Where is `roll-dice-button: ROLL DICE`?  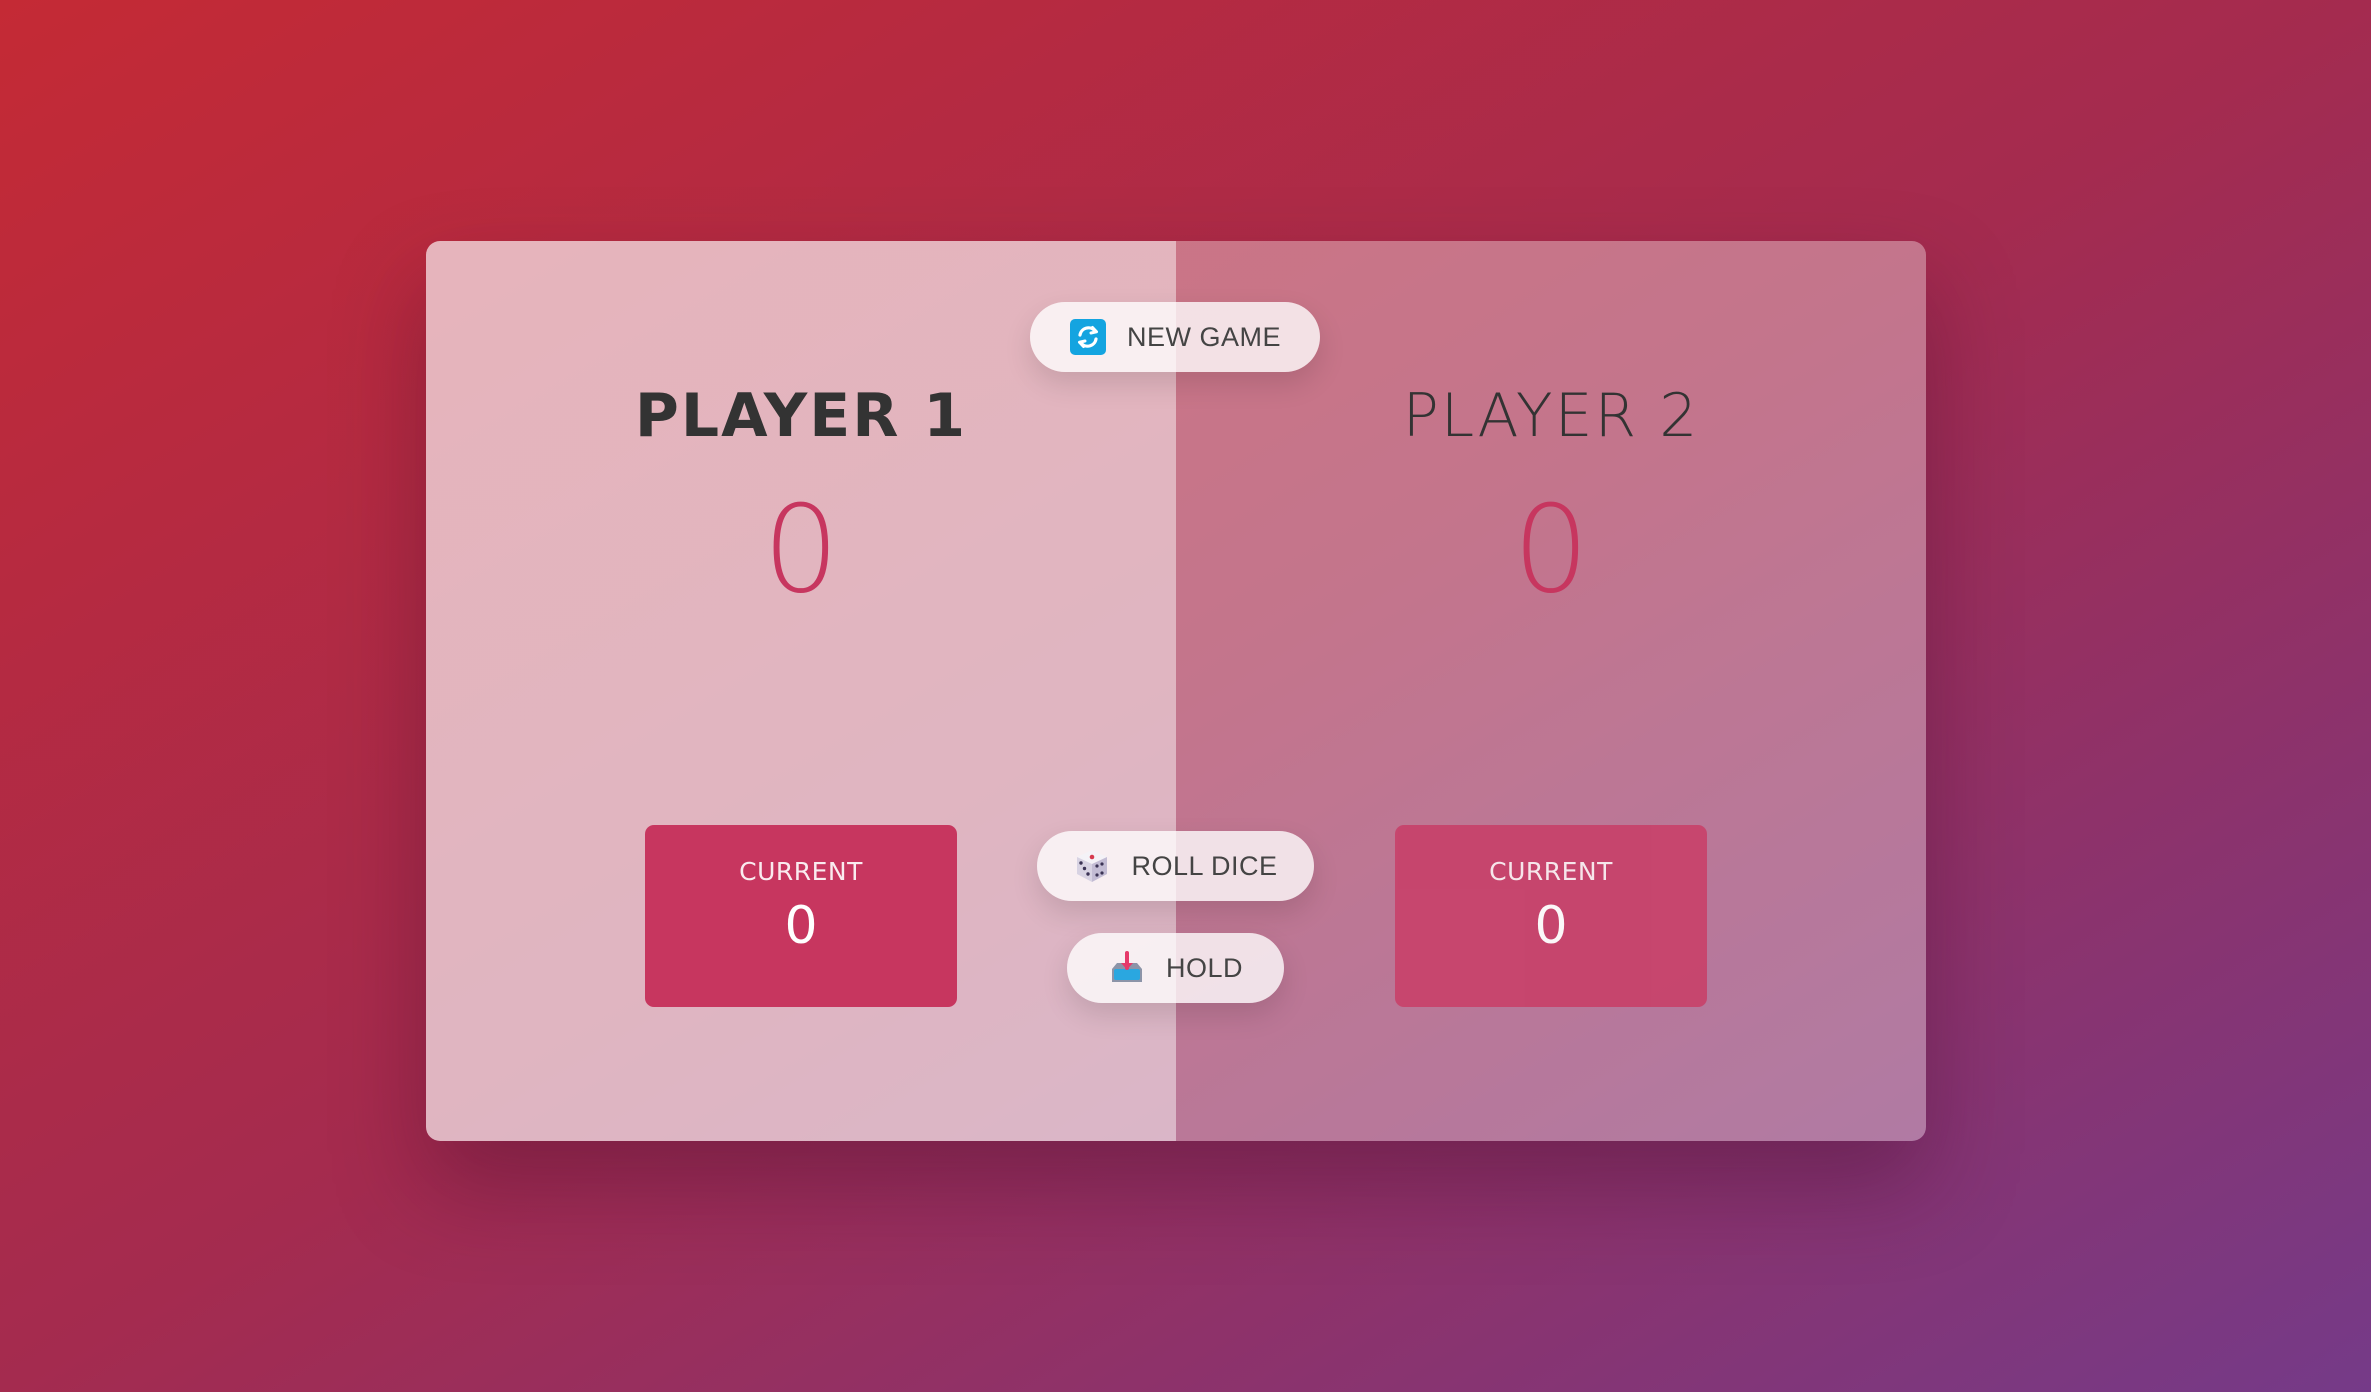
roll-dice-button: ROLL DICE is located at coordinates (1175, 866).